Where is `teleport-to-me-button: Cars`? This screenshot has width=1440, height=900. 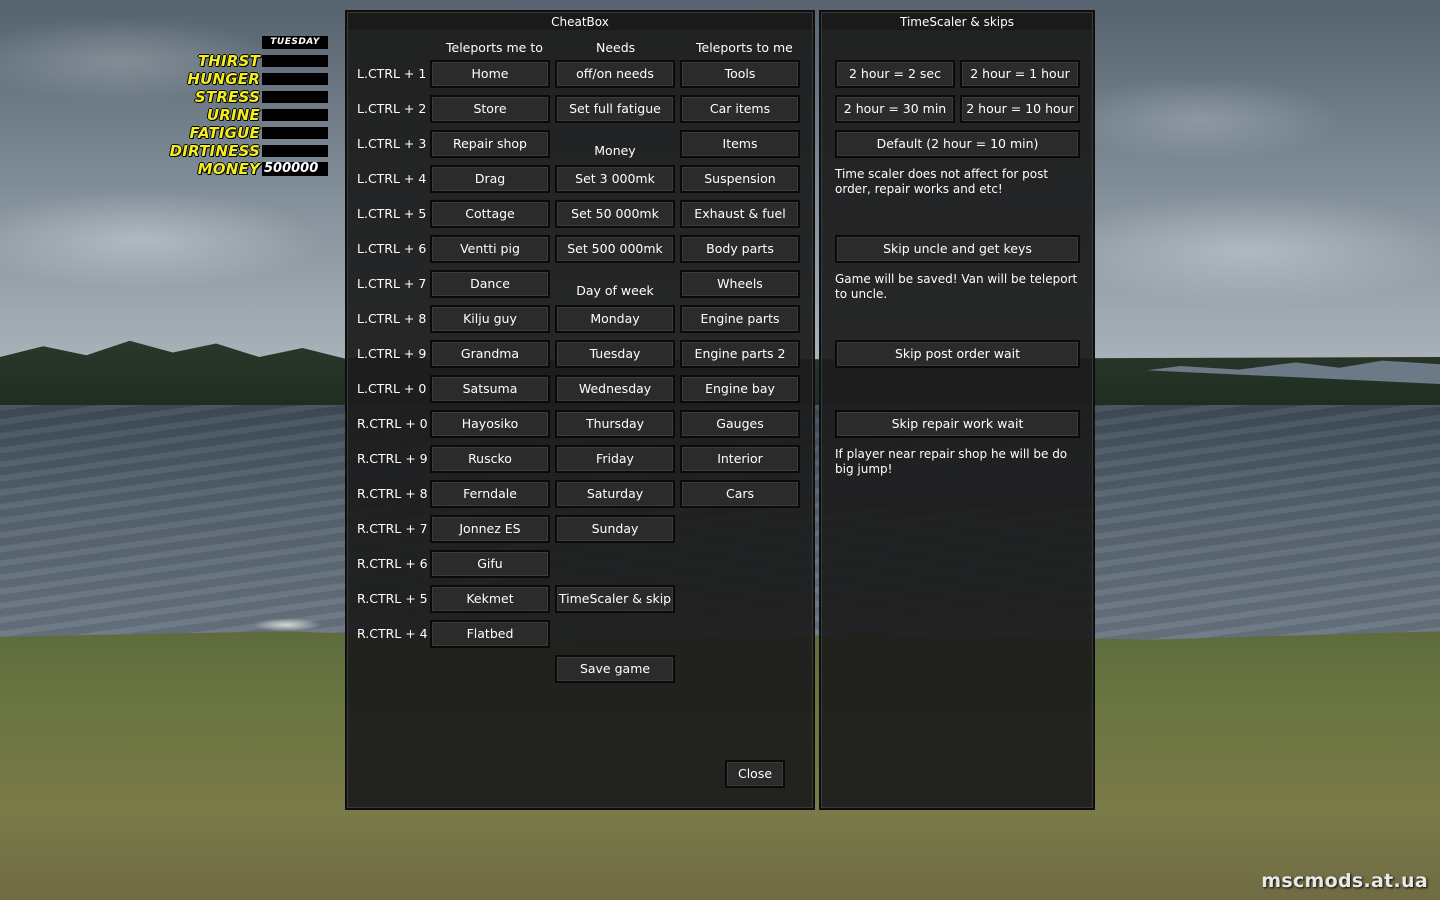
teleport-to-me-button: Cars is located at coordinates (740, 494).